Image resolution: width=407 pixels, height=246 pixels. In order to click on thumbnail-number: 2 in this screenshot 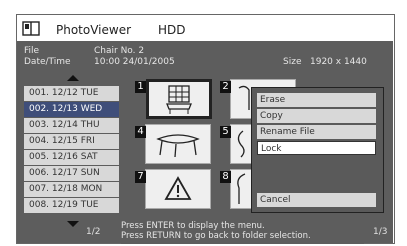, I will do `click(225, 87)`.